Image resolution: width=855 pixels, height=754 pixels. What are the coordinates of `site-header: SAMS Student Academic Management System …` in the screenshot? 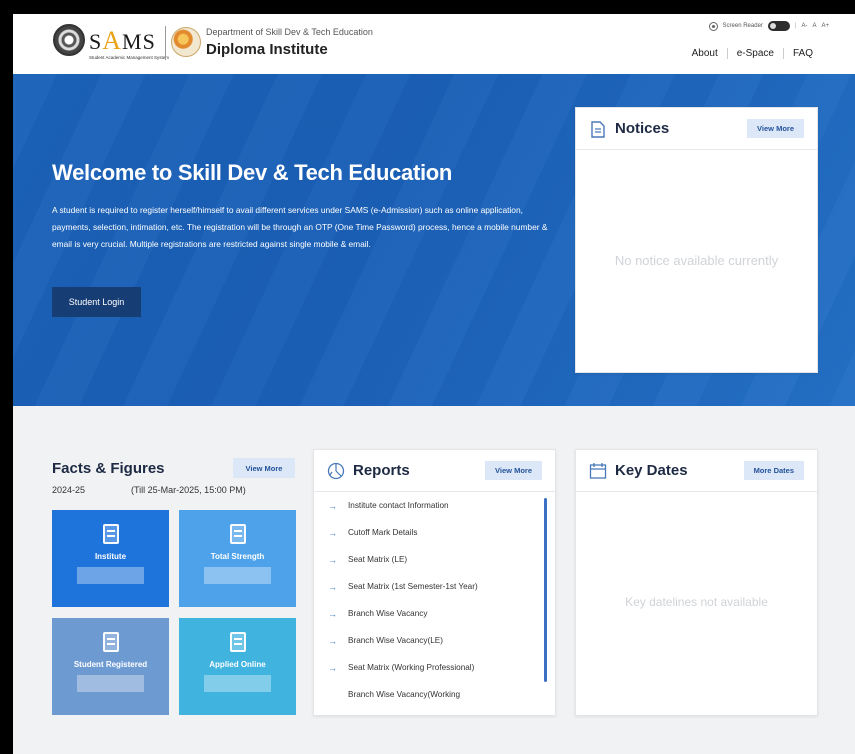 It's located at (434, 44).